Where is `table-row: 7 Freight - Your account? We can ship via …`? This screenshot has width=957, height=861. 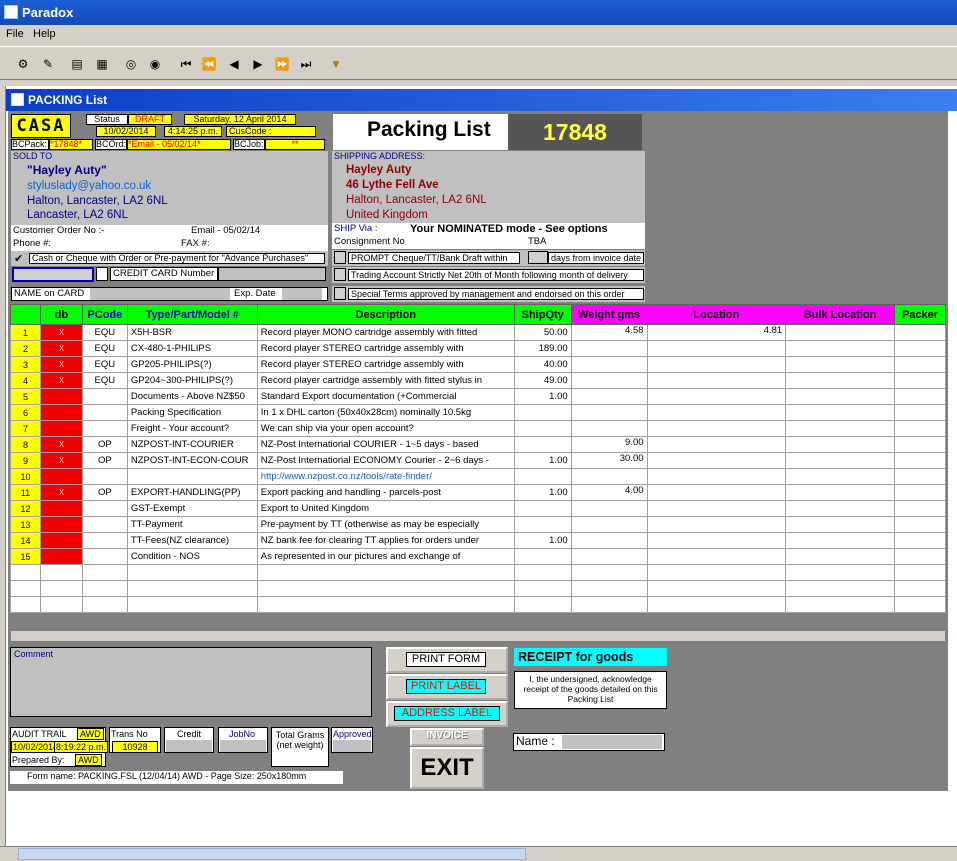 table-row: 7 Freight - Your account? We can ship via … is located at coordinates (478, 428).